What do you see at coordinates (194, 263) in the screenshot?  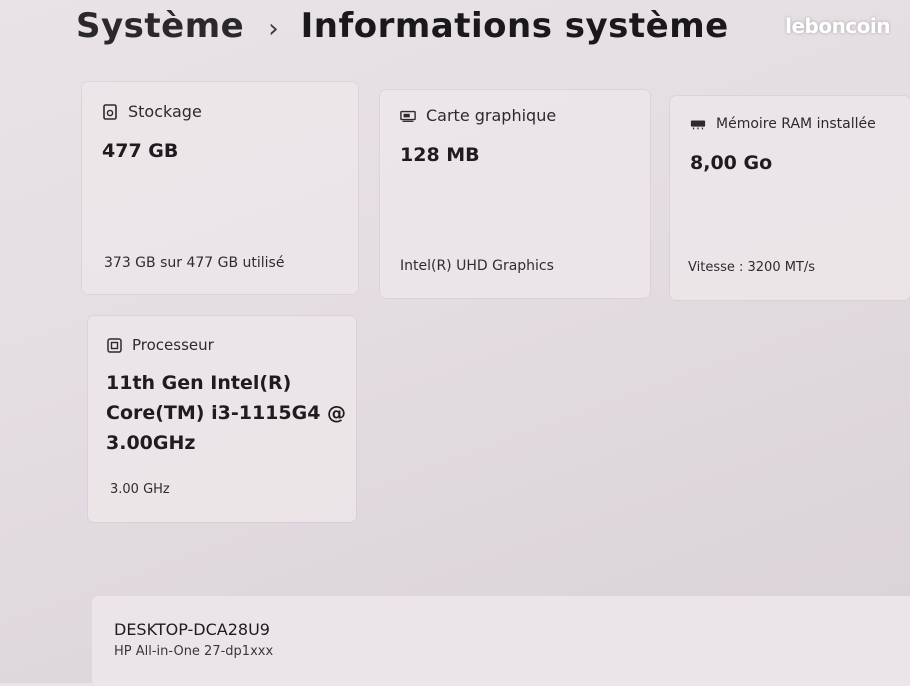 I see `storage-usage: 373 GB sur 477 GB utilisé` at bounding box center [194, 263].